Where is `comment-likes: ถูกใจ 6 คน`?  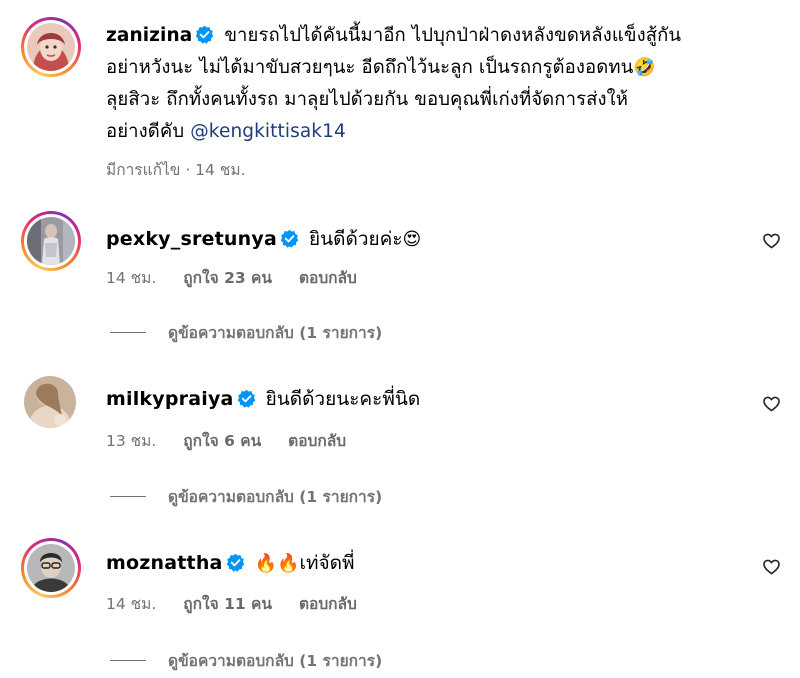 comment-likes: ถูกใจ 6 คน is located at coordinates (222, 441).